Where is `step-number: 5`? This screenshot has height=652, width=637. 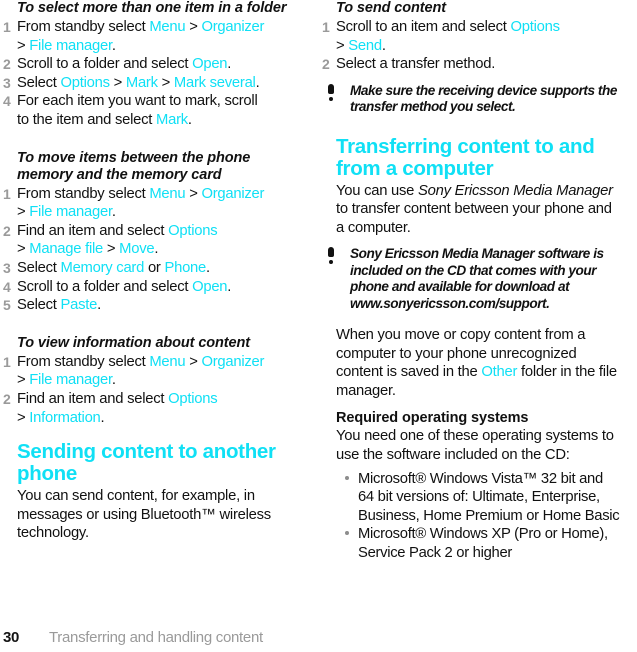 step-number: 5 is located at coordinates (7, 305).